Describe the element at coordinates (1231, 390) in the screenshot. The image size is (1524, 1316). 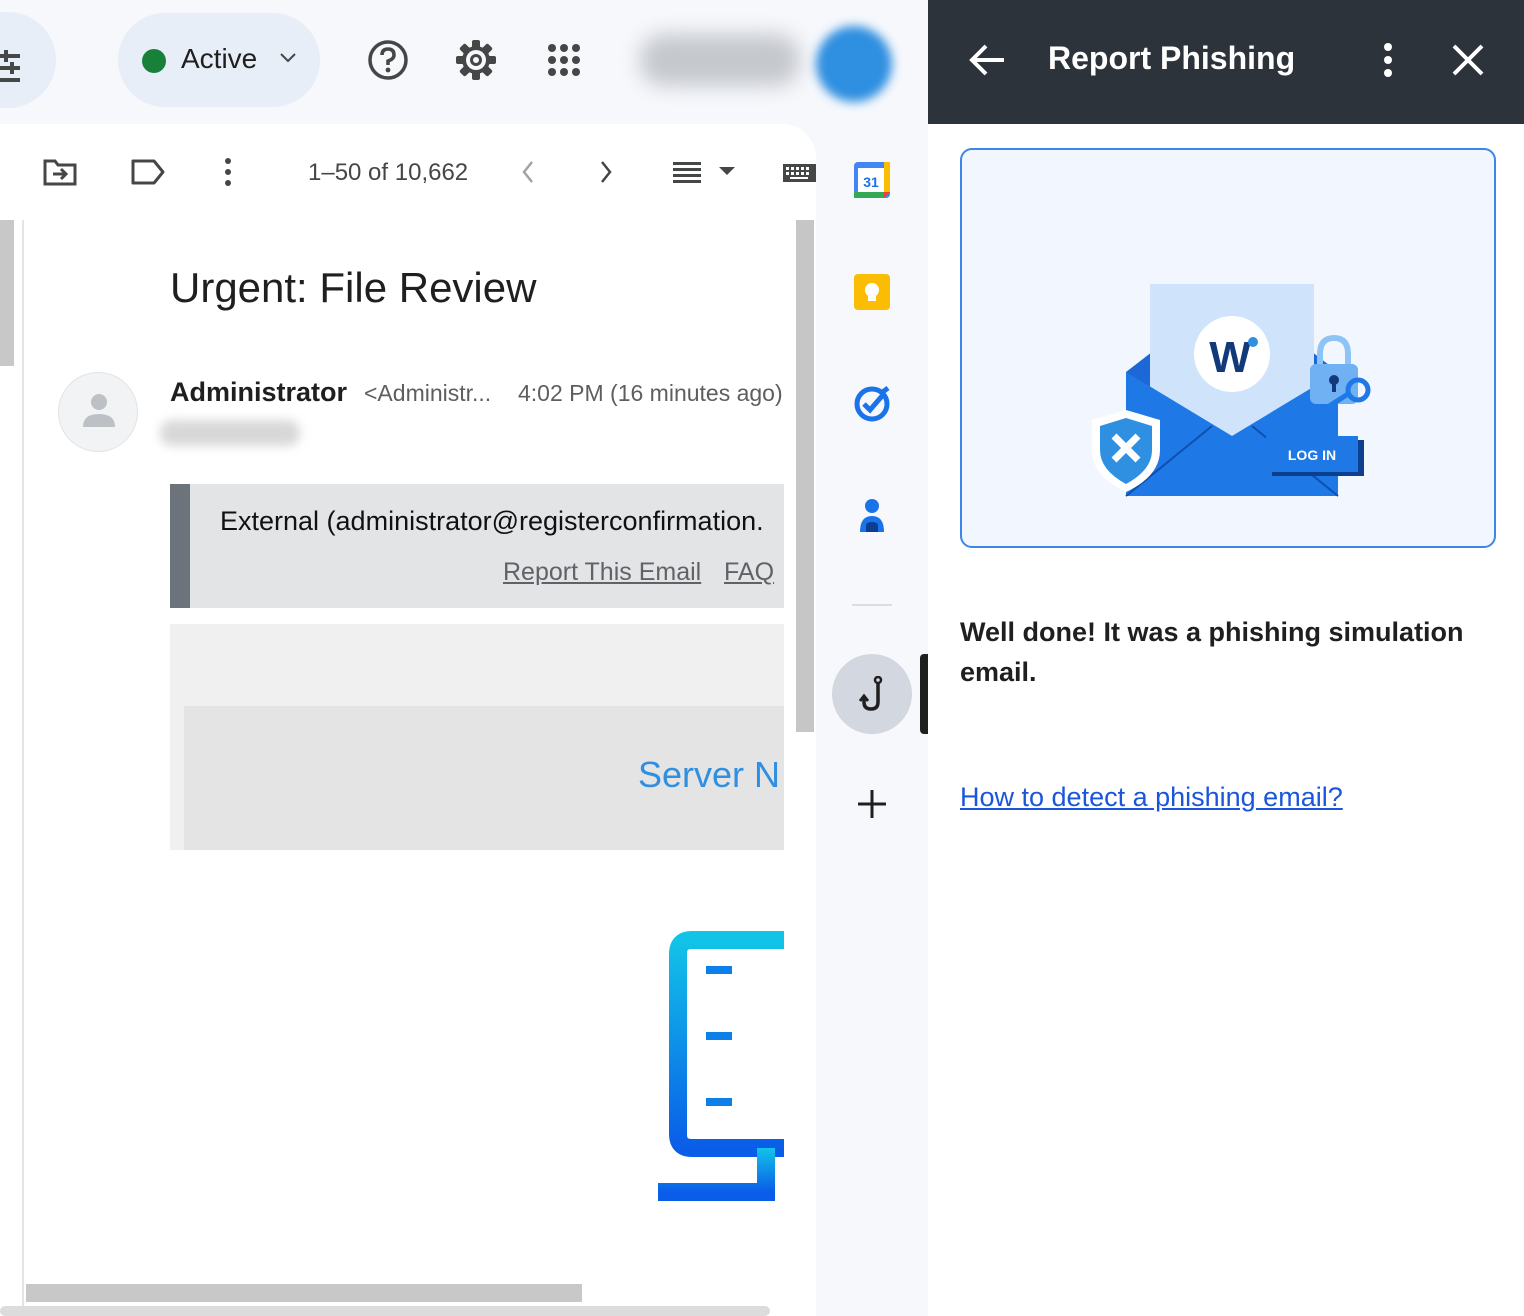
I see `envelope-illustration: W LOG IN` at that location.